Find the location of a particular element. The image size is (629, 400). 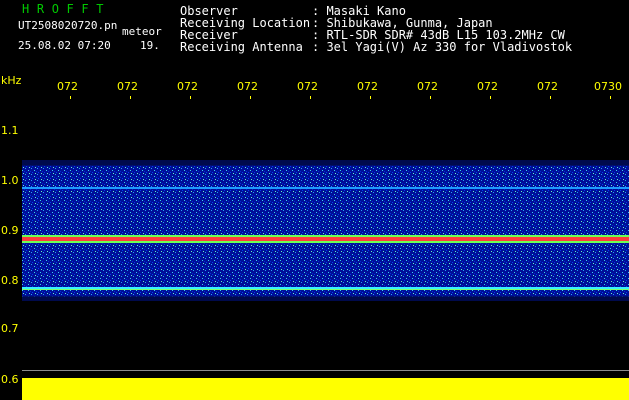

y-tick-label: 0.6 is located at coordinates (10, 379).